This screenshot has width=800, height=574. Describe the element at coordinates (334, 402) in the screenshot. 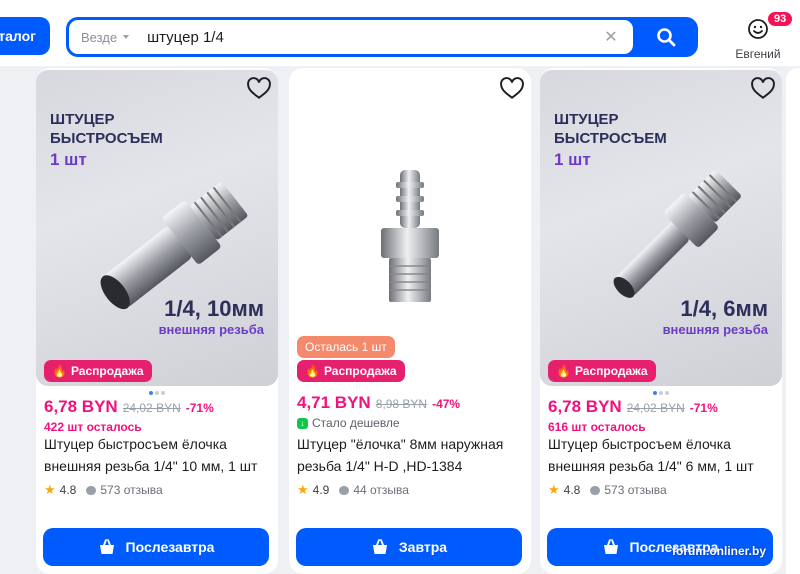

I see `current-price: 4,71 BYN` at that location.